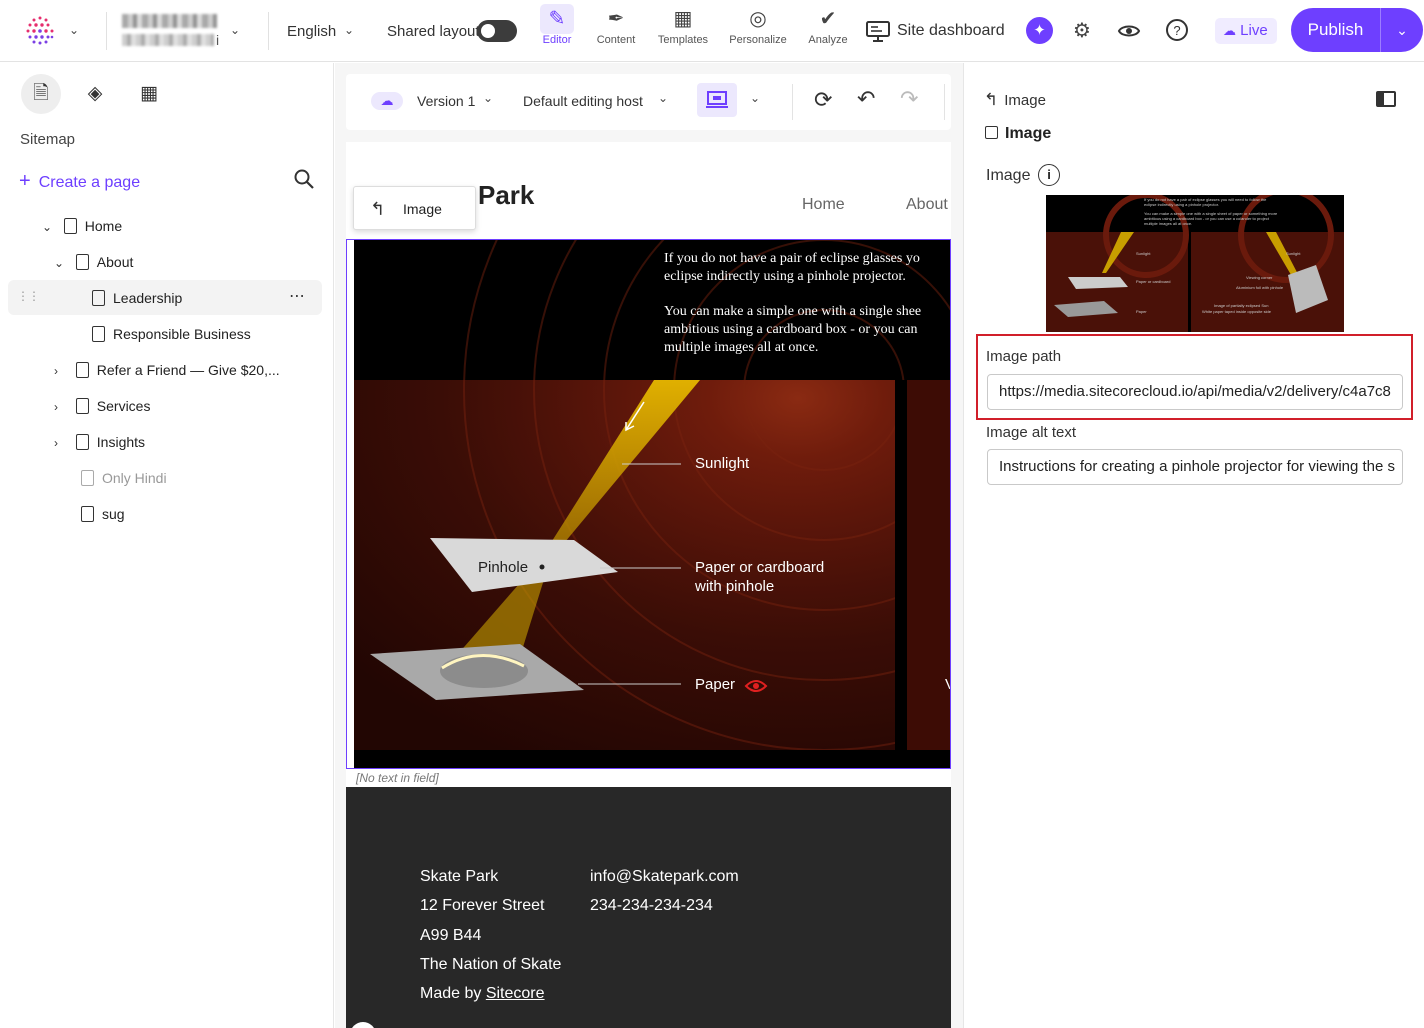 The width and height of the screenshot is (1424, 1028). I want to click on footer-email: info@Skatepark.com, so click(664, 877).